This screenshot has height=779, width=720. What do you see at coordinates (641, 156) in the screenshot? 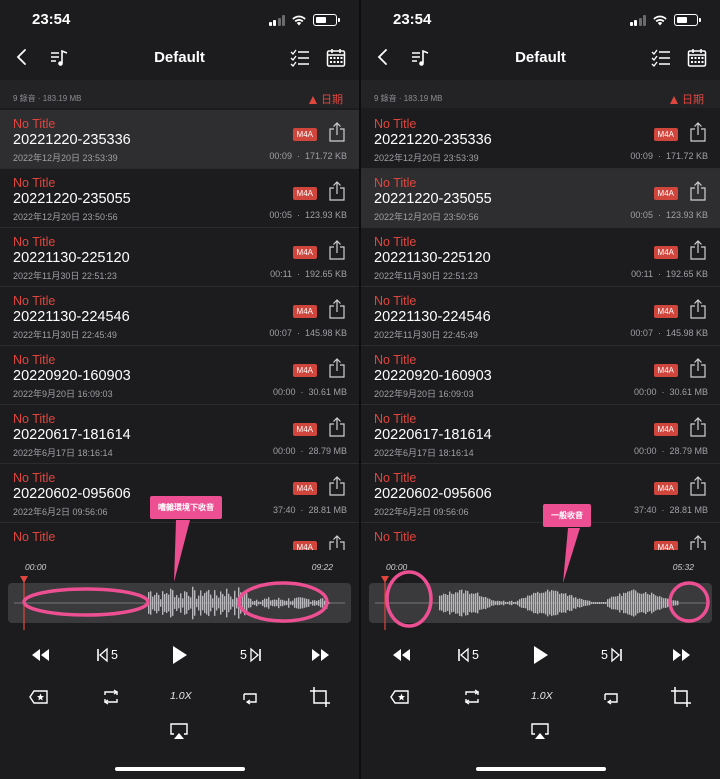
I see `recording-duration: 00:09` at bounding box center [641, 156].